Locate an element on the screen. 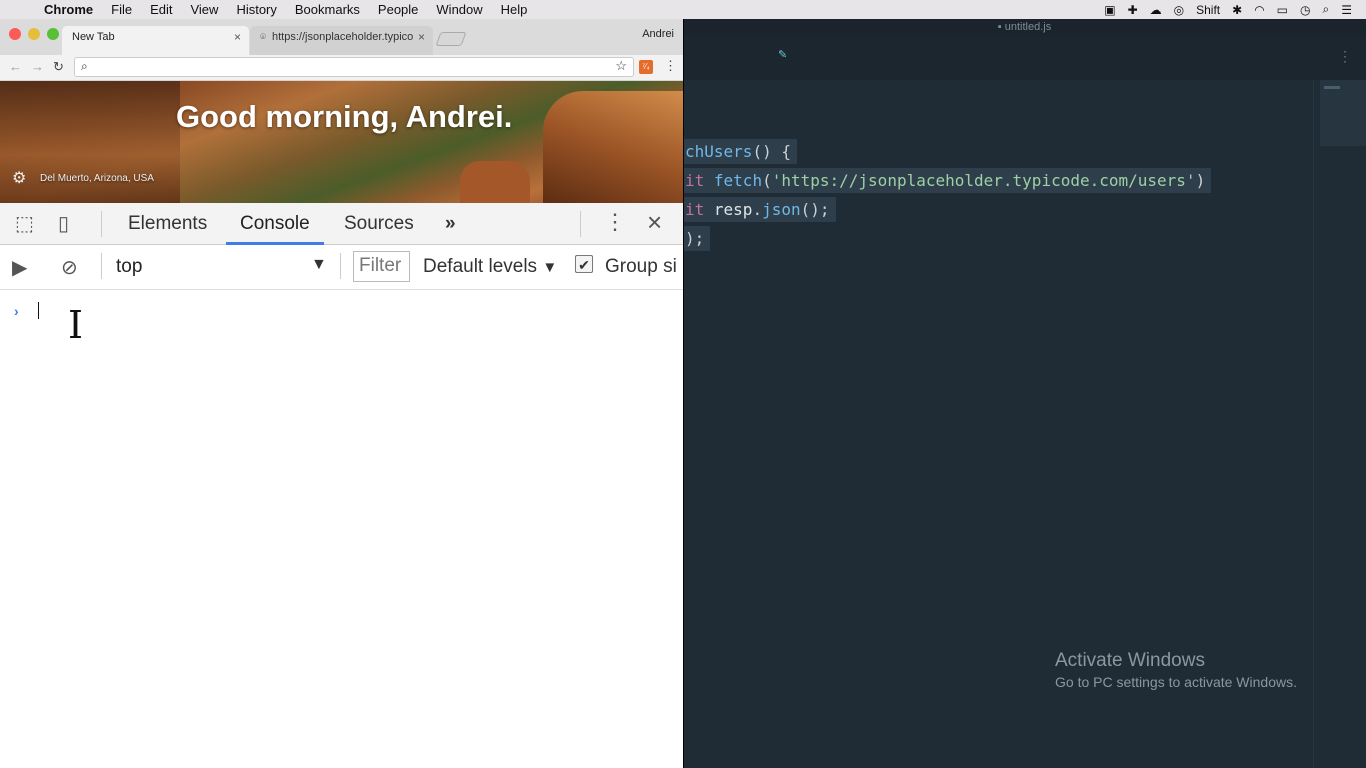 Image resolution: width=1366 pixels, height=768 pixels. tab-sources: Sources is located at coordinates (379, 224).